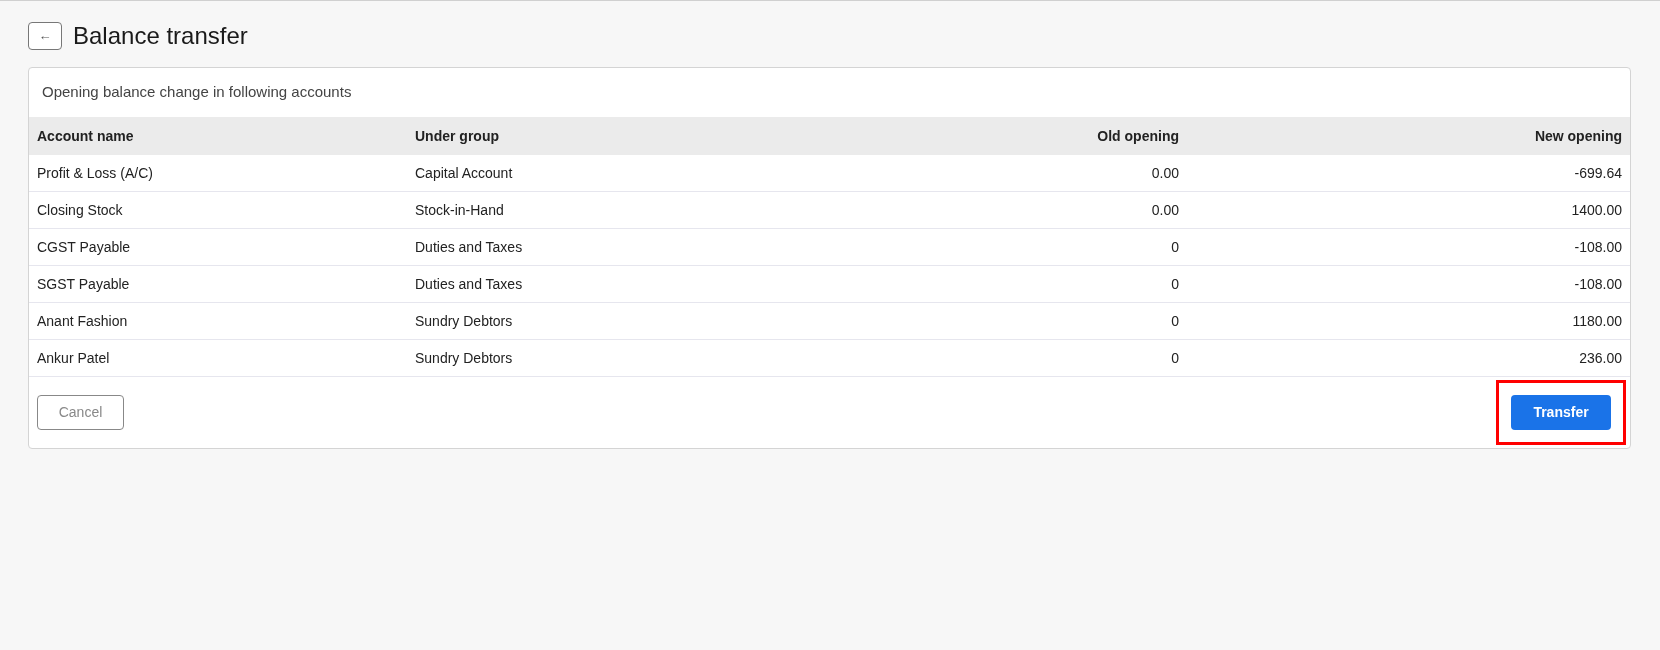 The width and height of the screenshot is (1660, 650). Describe the element at coordinates (197, 91) in the screenshot. I see `card-subtitle: Opening balance change in following accounts` at that location.